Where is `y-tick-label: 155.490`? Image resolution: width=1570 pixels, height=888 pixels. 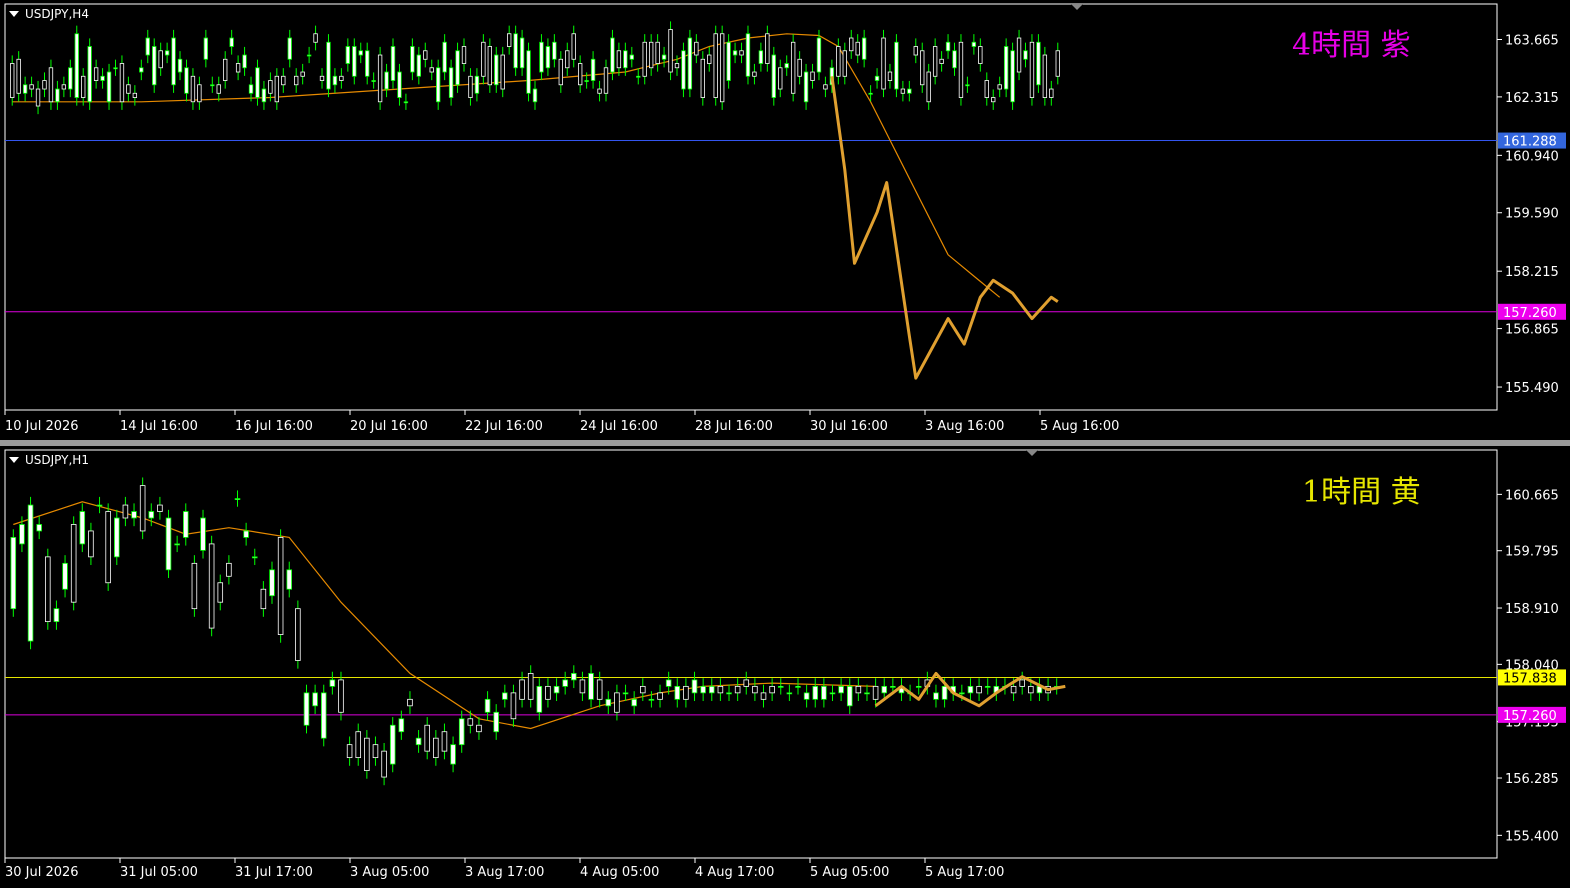 y-tick-label: 155.490 is located at coordinates (1532, 388).